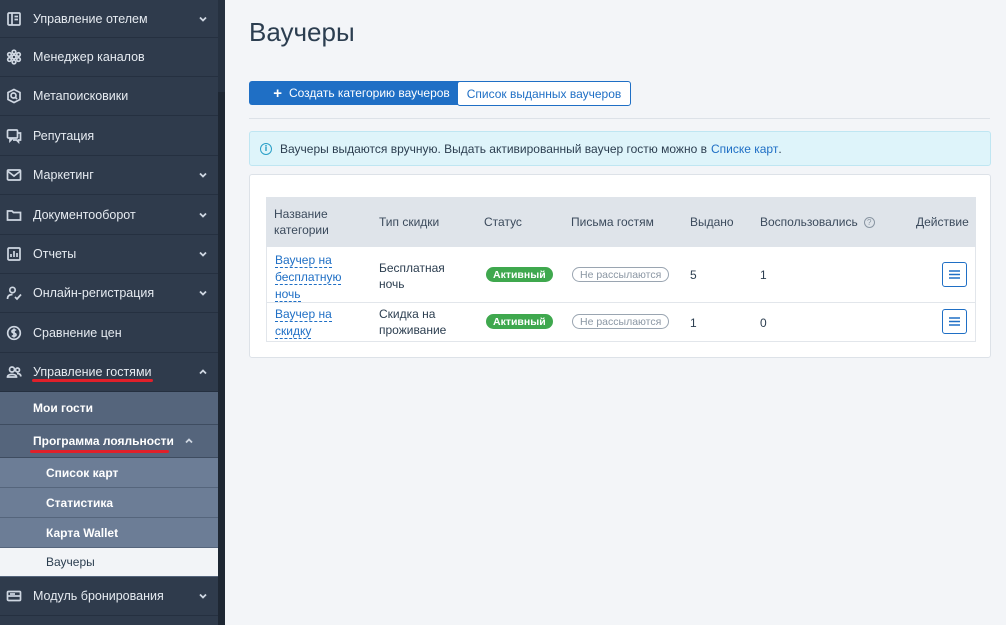 This screenshot has width=1006, height=625. I want to click on submenu-label: Статистика, so click(80, 502).